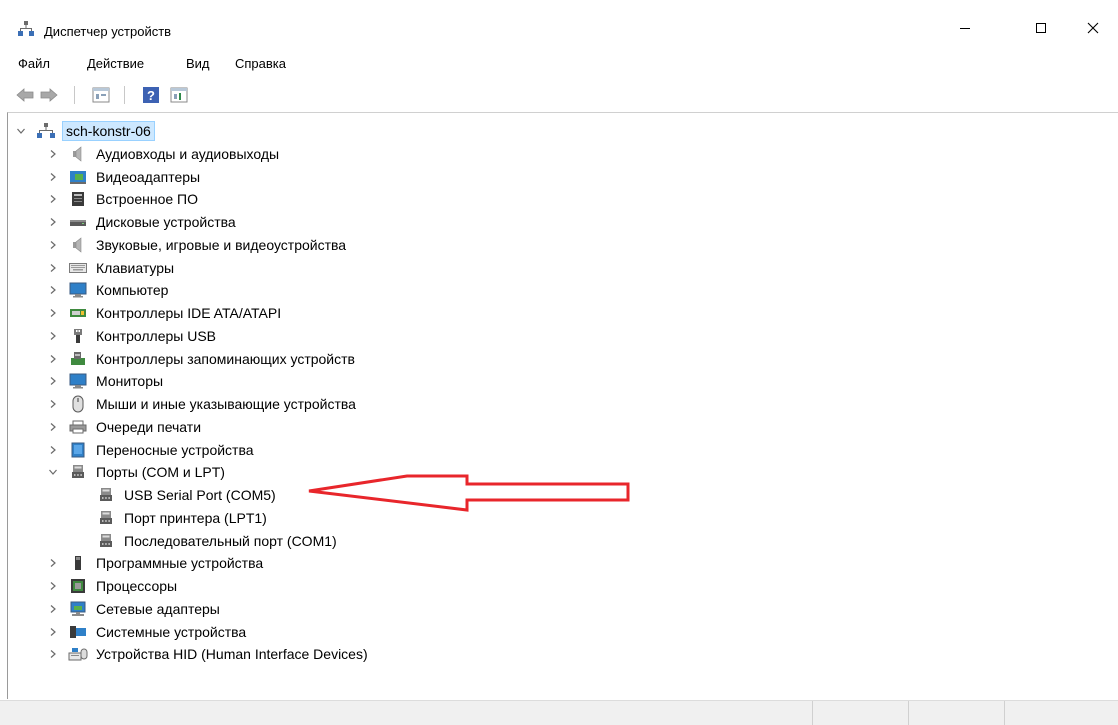 The width and height of the screenshot is (1118, 725). I want to click on tree-category: Контроллеры запоминающих устройств, so click(201, 359).